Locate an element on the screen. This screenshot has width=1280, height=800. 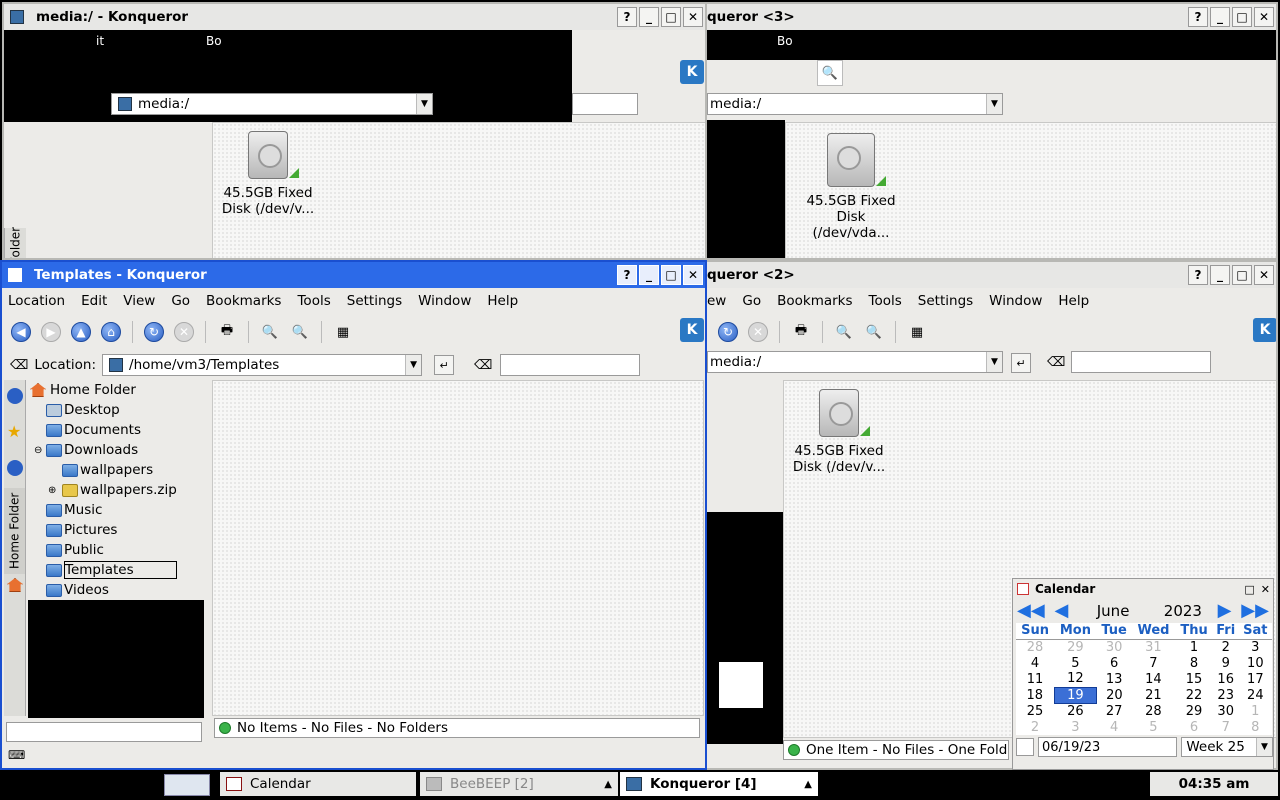
calendar-day: 18 is located at coordinates (1035, 695).